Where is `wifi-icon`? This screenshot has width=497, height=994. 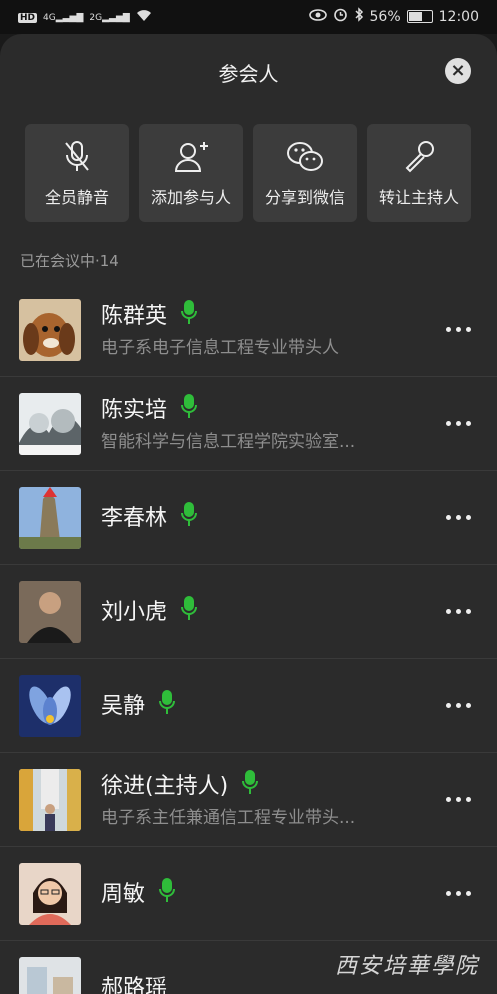
wifi-icon is located at coordinates (144, 17).